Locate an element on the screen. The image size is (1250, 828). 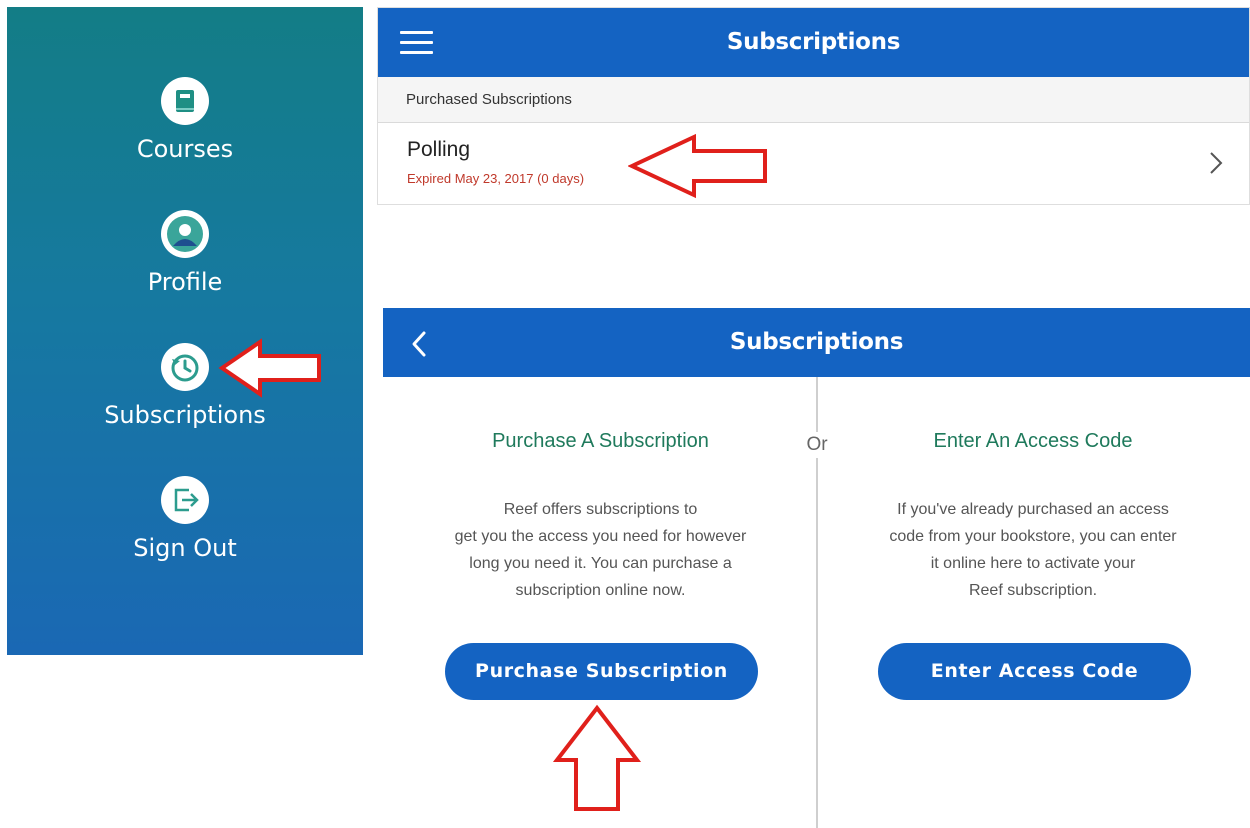
enter-access-code-button: Enter Access Code is located at coordinates (1034, 671).